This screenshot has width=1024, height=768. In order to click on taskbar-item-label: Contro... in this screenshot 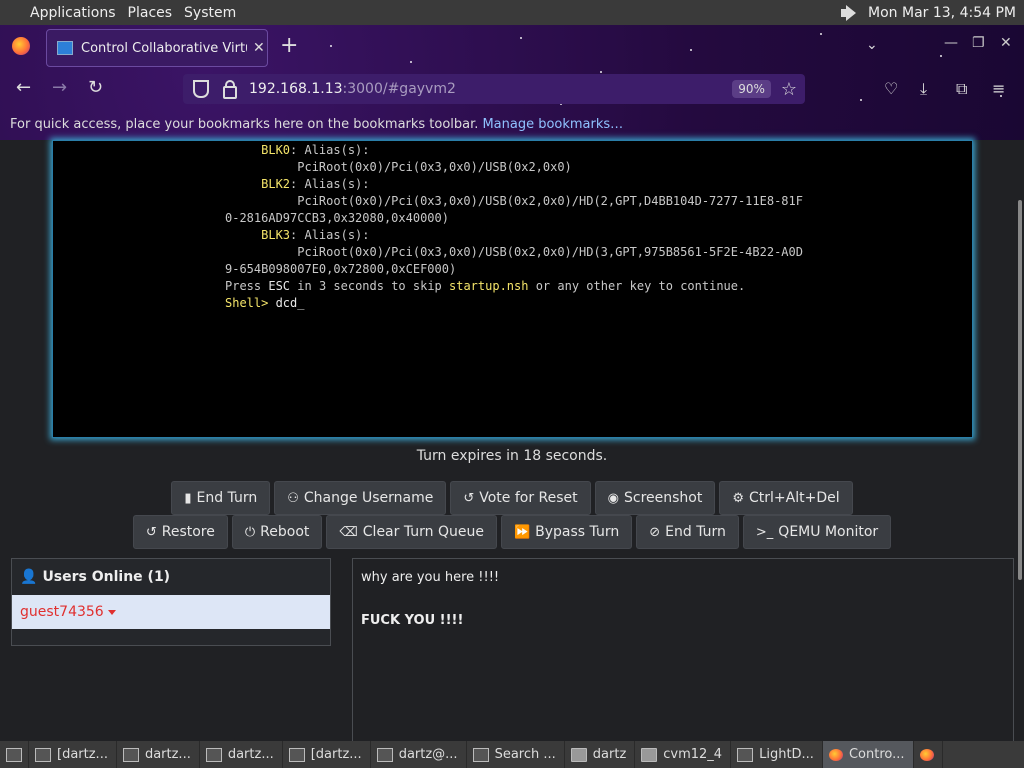, I will do `click(876, 754)`.